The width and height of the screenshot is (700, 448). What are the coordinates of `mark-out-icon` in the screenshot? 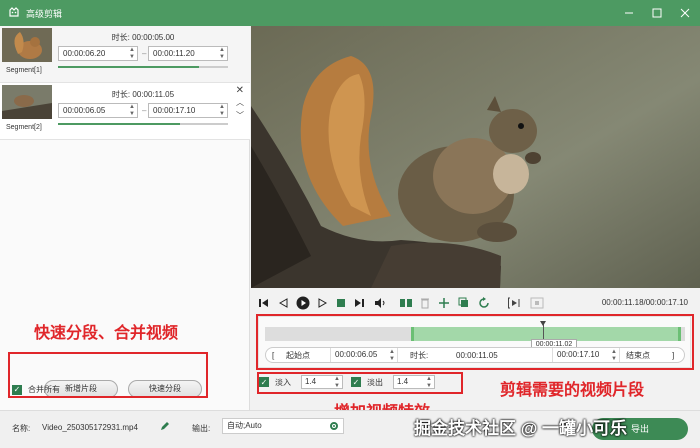 It's located at (537, 303).